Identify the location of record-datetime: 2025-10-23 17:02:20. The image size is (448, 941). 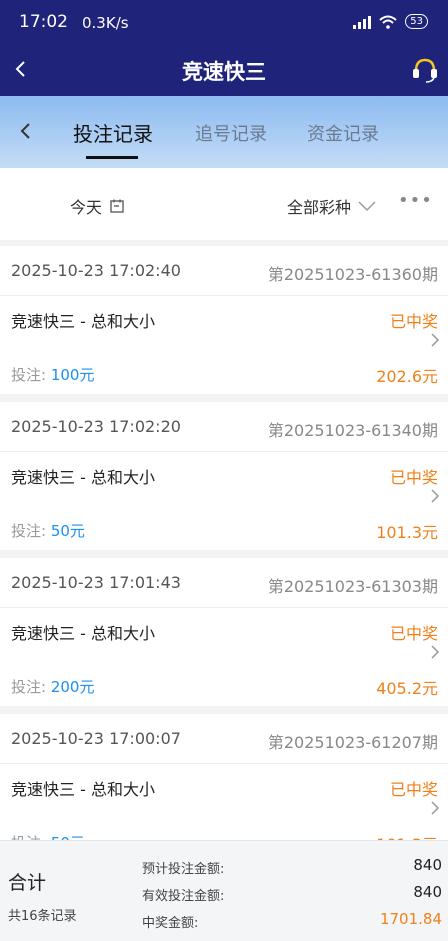
(96, 426).